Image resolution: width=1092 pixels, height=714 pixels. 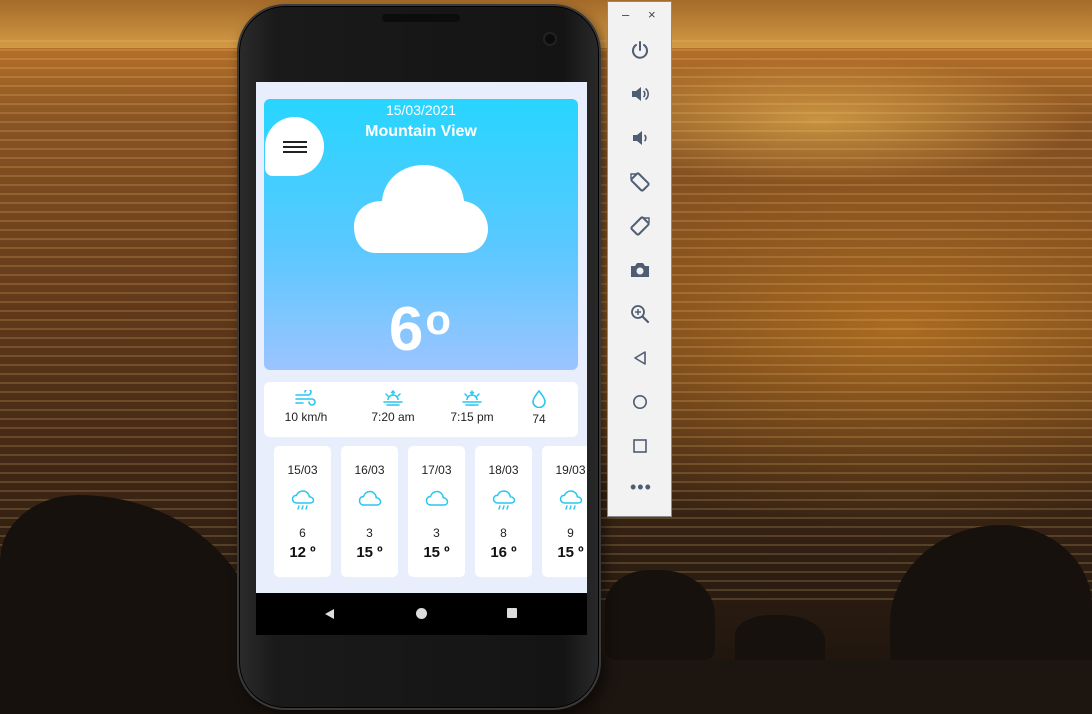 What do you see at coordinates (421, 329) in the screenshot?
I see `current-temperature: 6o` at bounding box center [421, 329].